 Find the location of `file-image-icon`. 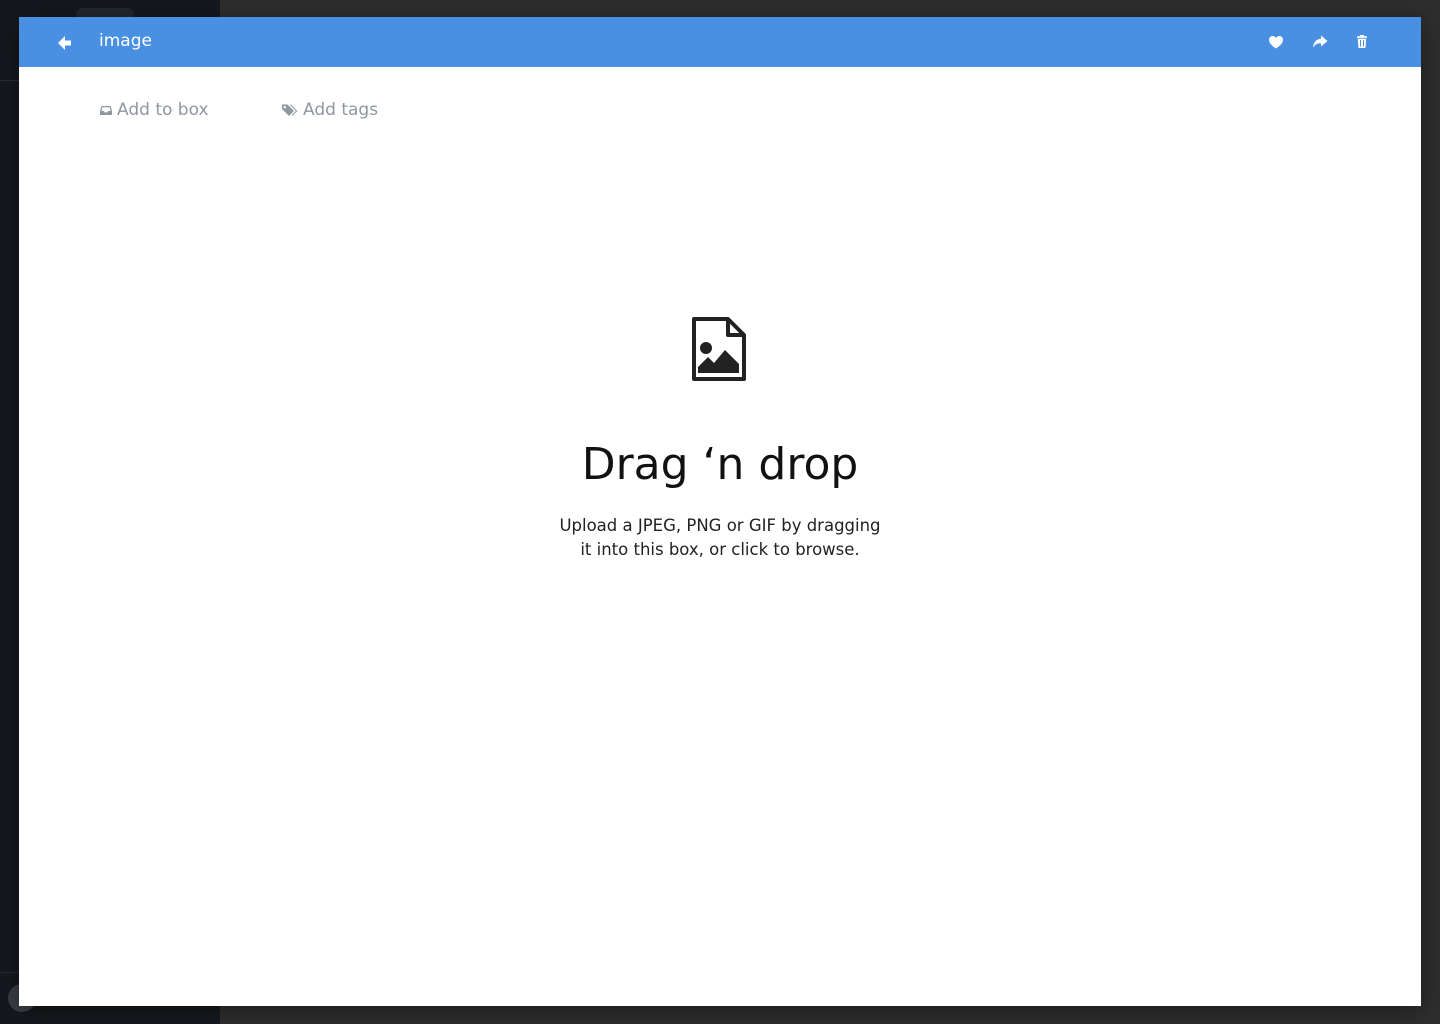

file-image-icon is located at coordinates (718, 351).